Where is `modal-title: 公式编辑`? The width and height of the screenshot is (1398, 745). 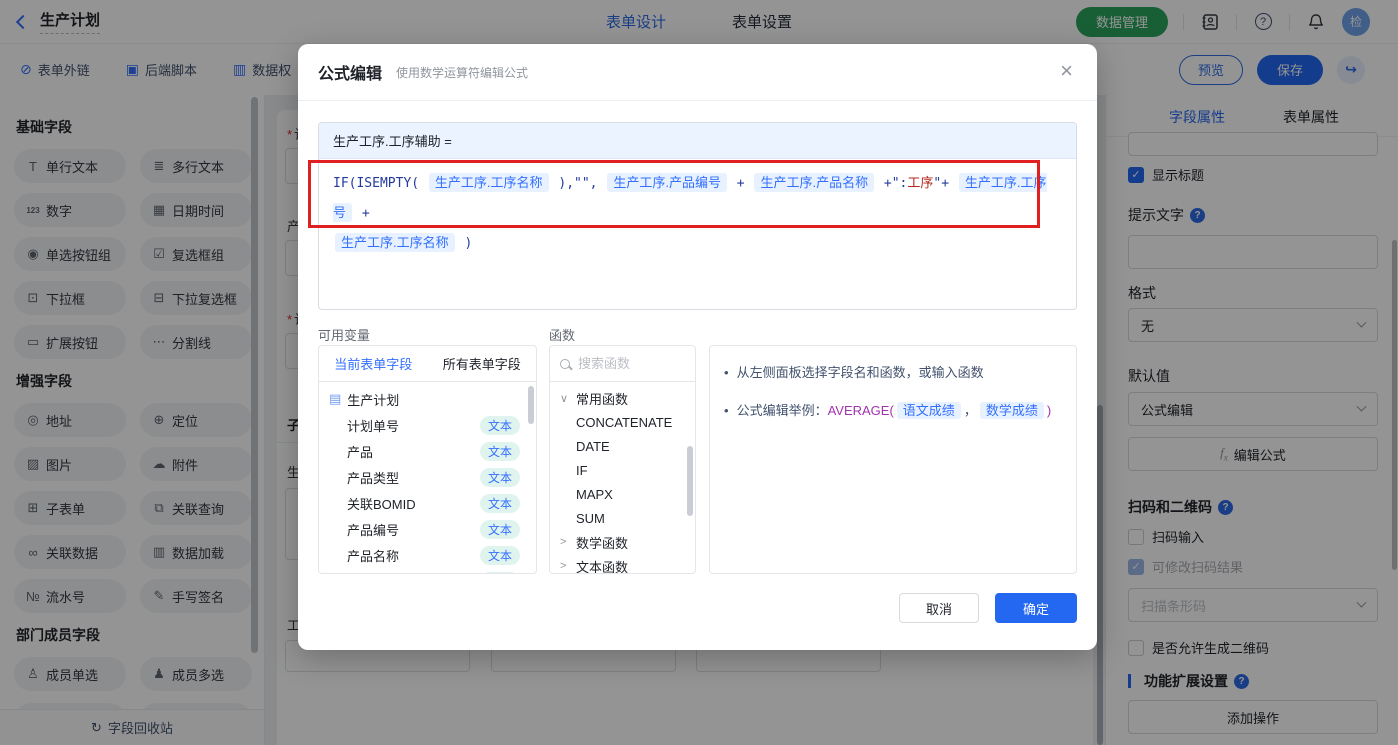
modal-title: 公式编辑 is located at coordinates (350, 74).